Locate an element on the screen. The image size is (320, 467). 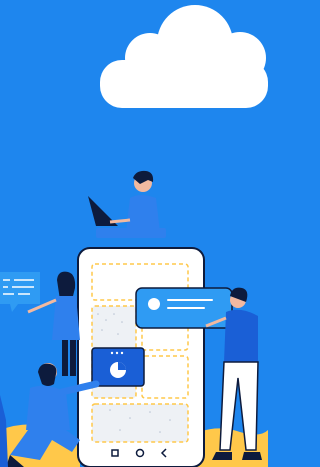
dialog-dots is located at coordinates (117, 353).